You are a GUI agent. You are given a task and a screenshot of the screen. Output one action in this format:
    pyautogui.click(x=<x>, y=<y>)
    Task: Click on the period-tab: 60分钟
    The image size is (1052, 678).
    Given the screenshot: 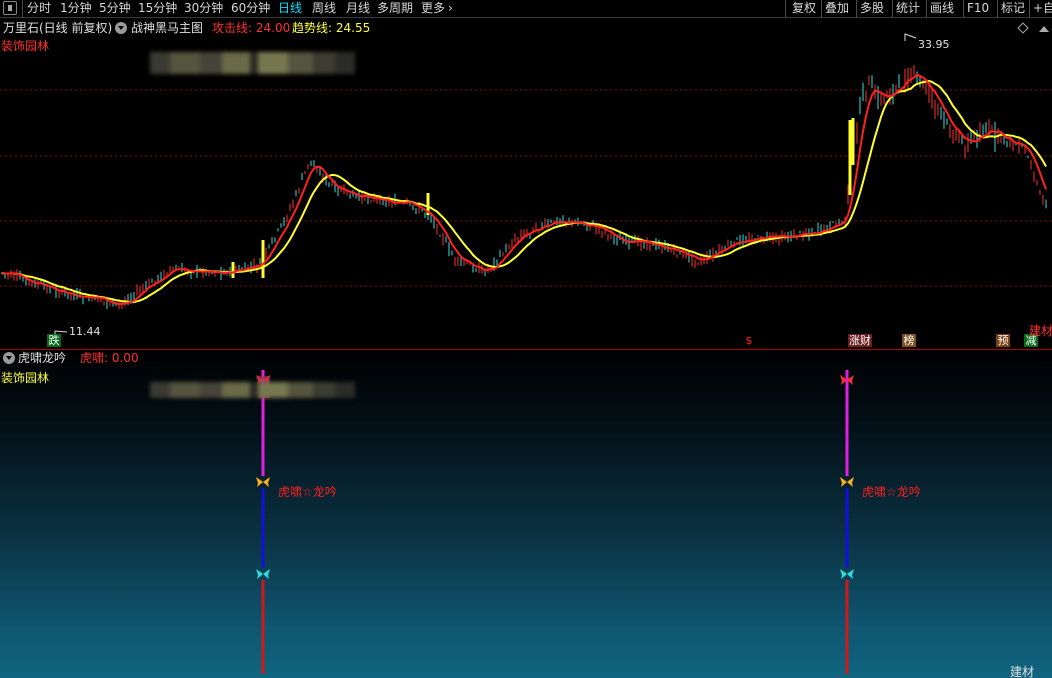 What is the action you would take?
    pyautogui.click(x=250, y=9)
    